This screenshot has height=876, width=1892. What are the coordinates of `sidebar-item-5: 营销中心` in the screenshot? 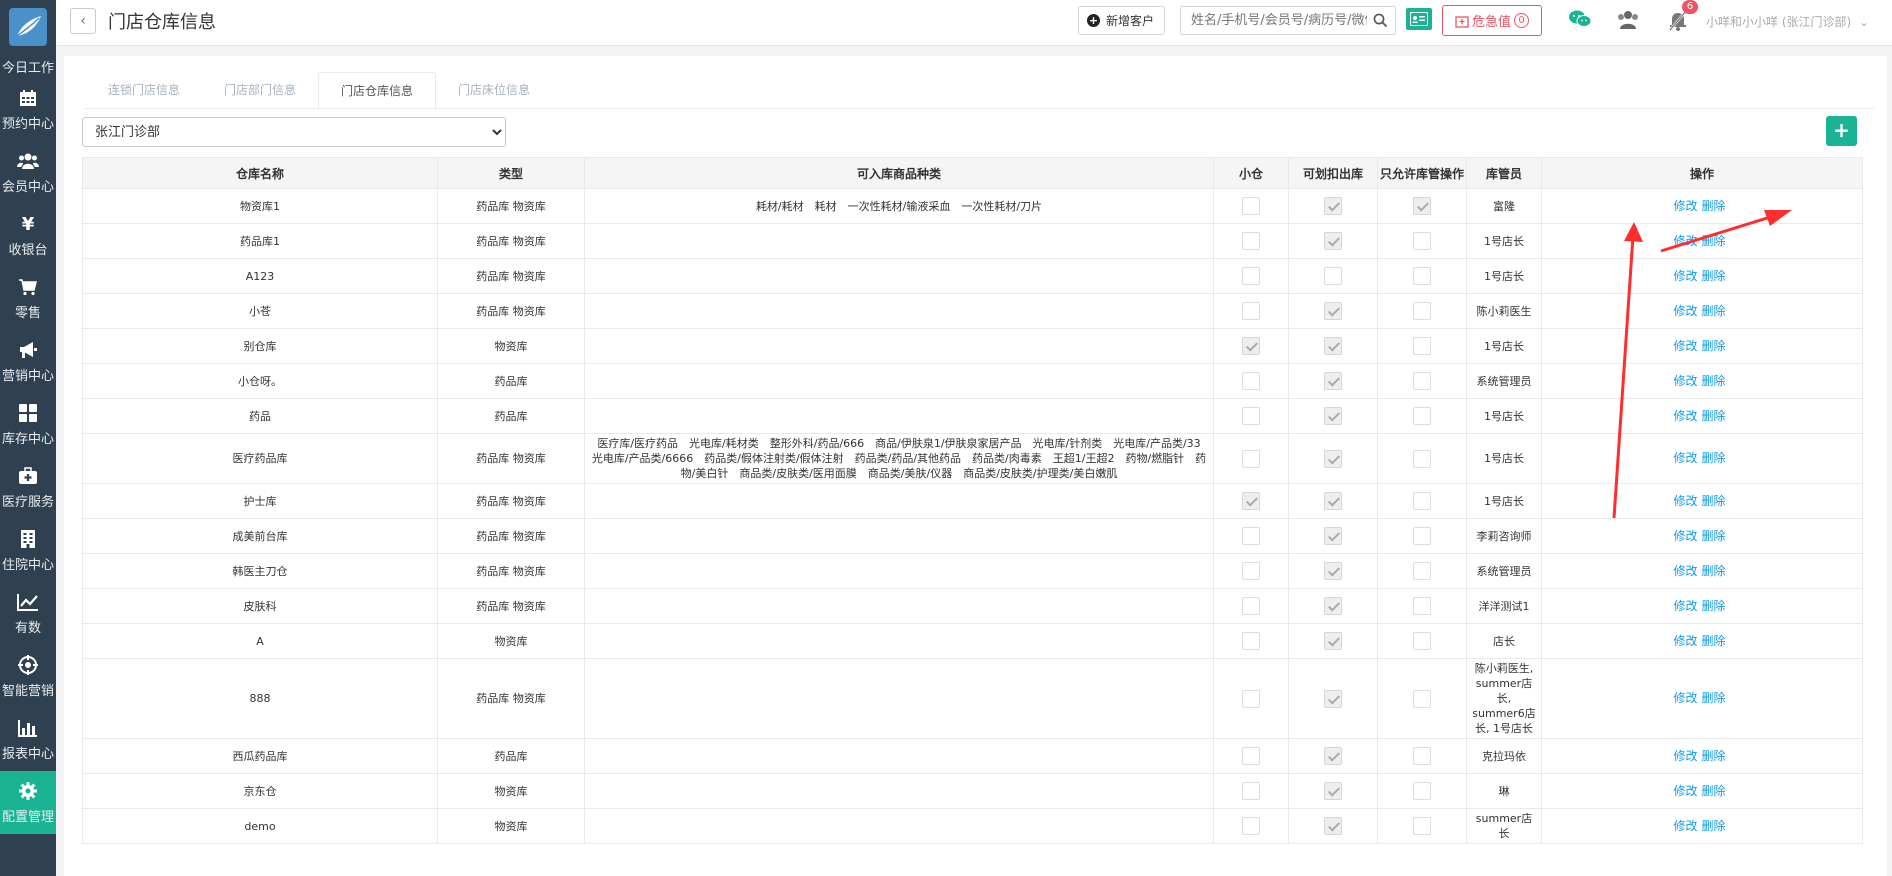 It's located at (28, 361).